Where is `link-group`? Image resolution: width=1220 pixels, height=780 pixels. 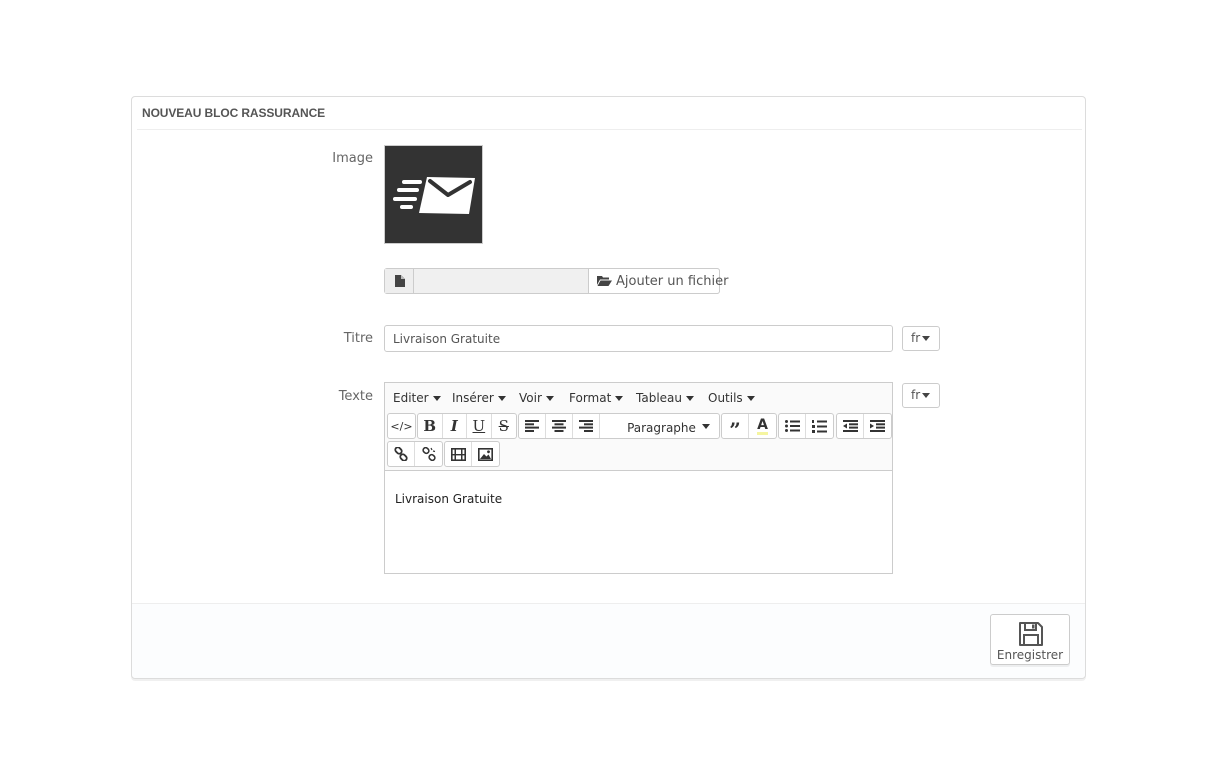
link-group is located at coordinates (415, 454).